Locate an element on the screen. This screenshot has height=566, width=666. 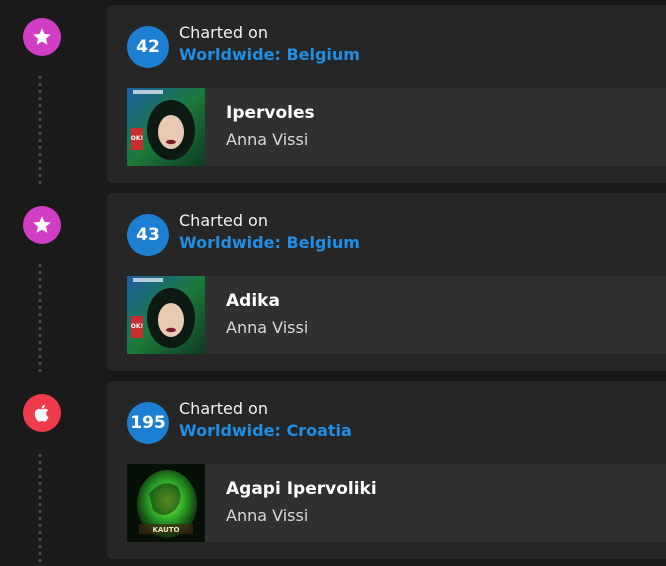
track-row: OK! Ipervoles Anna Vissi is located at coordinates (396, 127).